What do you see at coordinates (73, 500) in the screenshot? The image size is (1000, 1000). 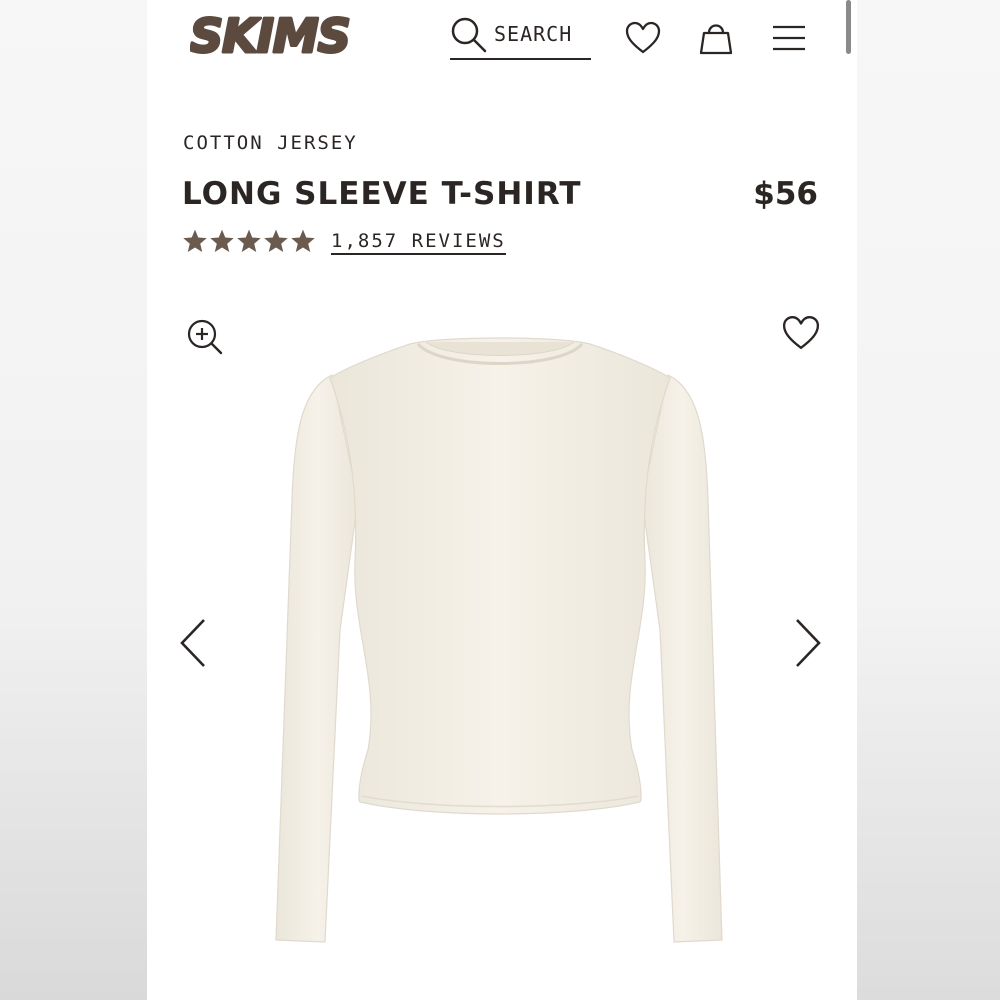 I see `left-backdrop` at bounding box center [73, 500].